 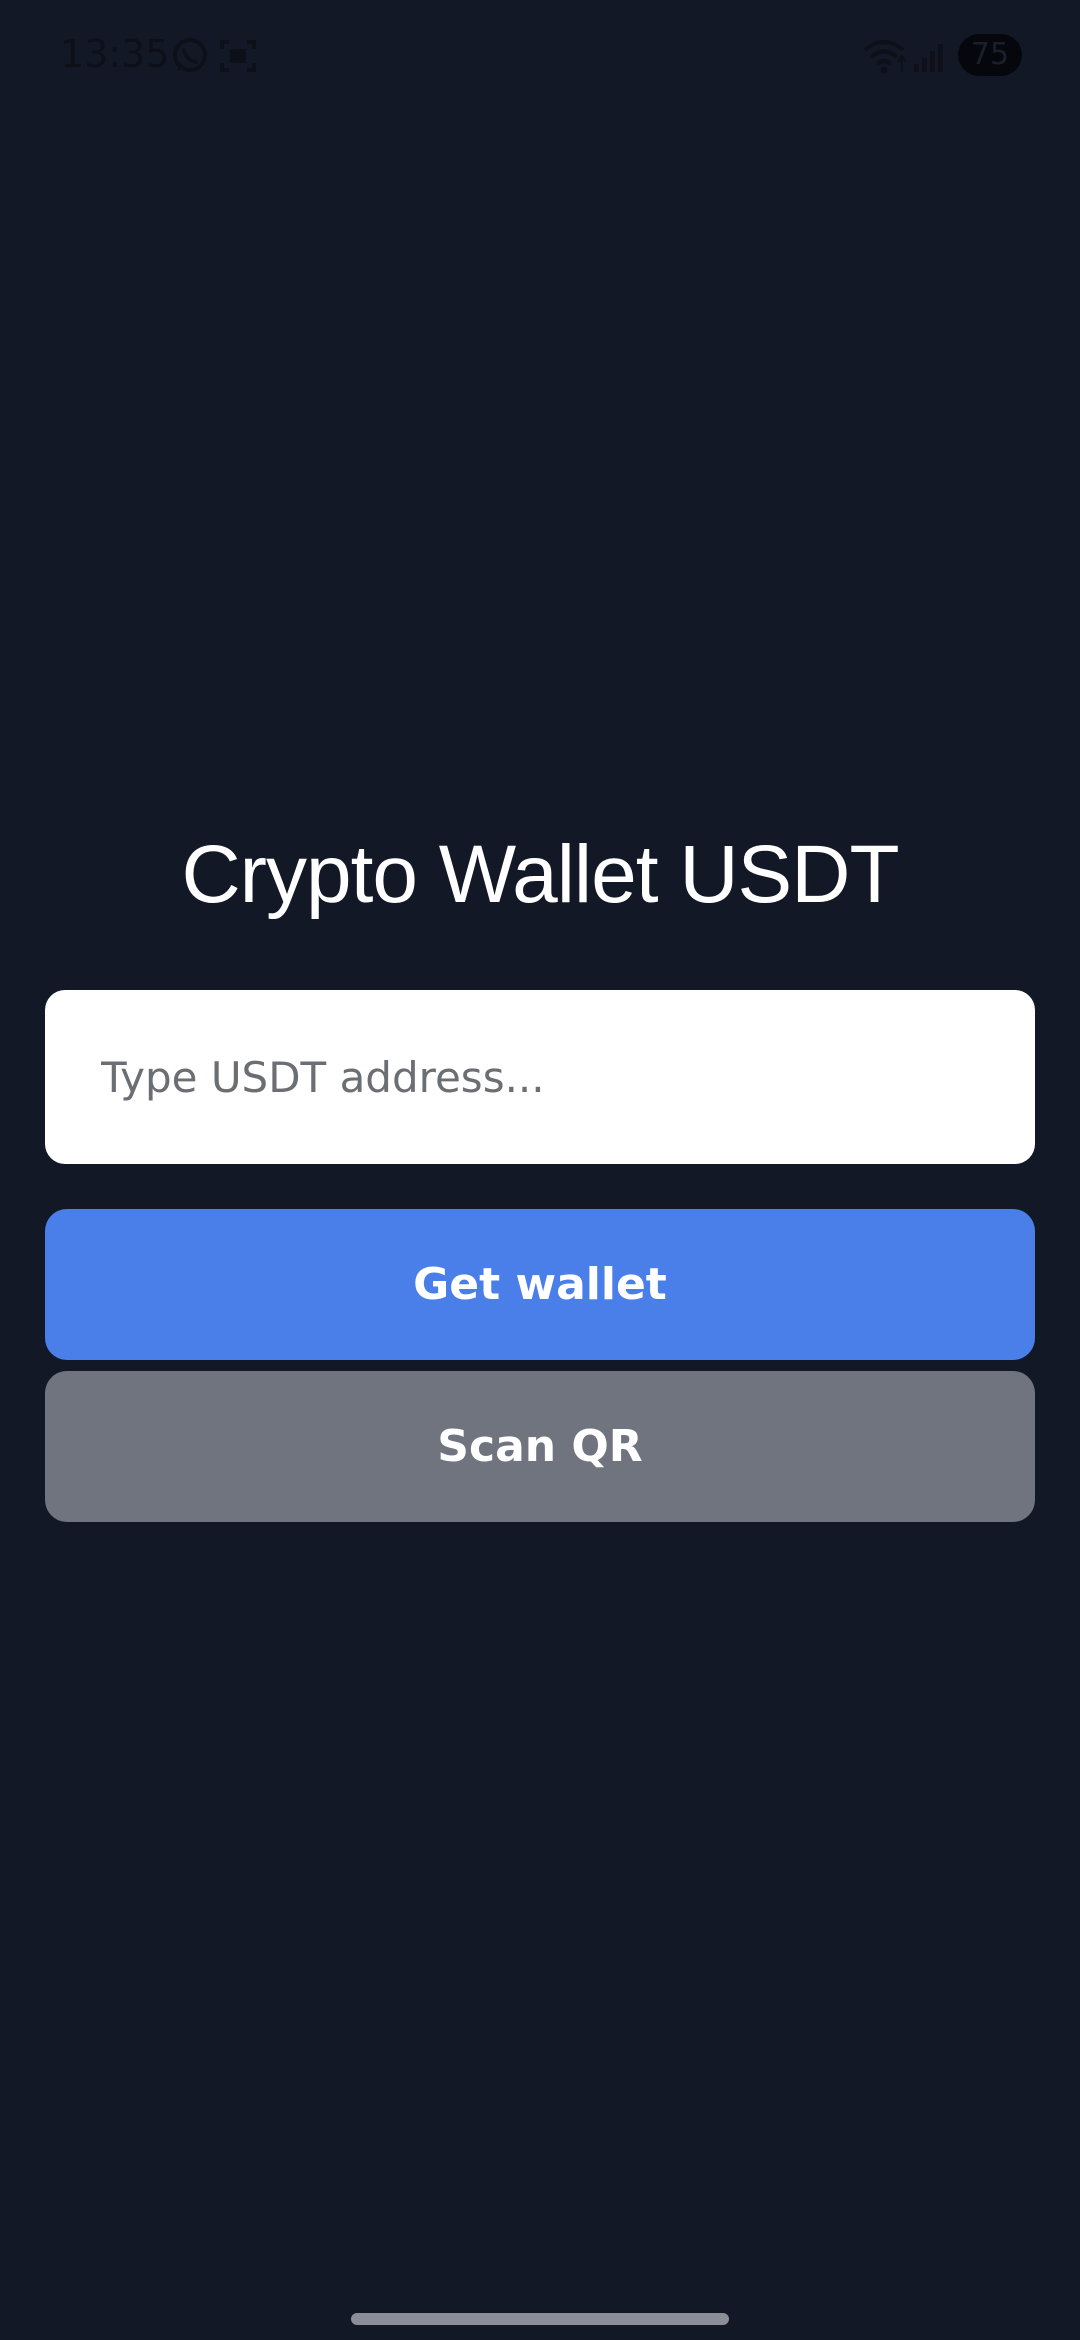 What do you see at coordinates (990, 55) in the screenshot?
I see `battery-icon: 75` at bounding box center [990, 55].